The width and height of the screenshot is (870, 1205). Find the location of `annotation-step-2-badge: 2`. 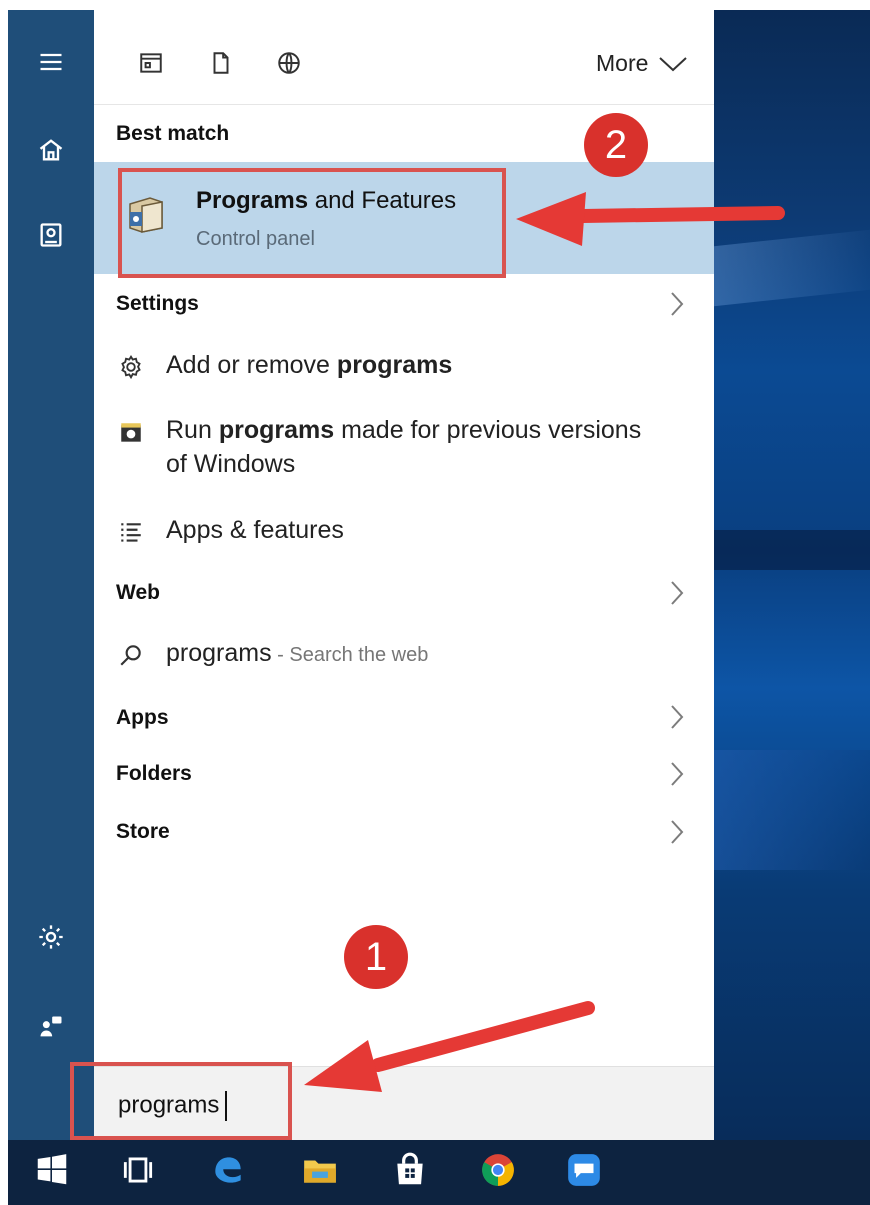

annotation-step-2-badge: 2 is located at coordinates (616, 145).